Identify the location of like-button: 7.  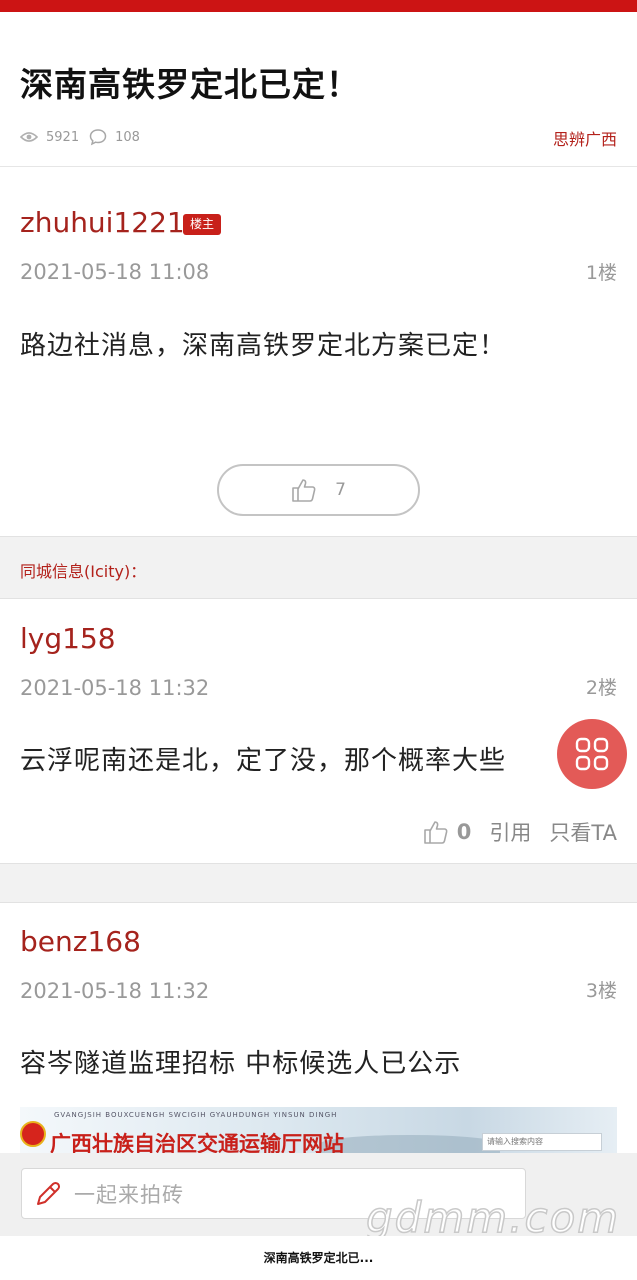
(318, 490).